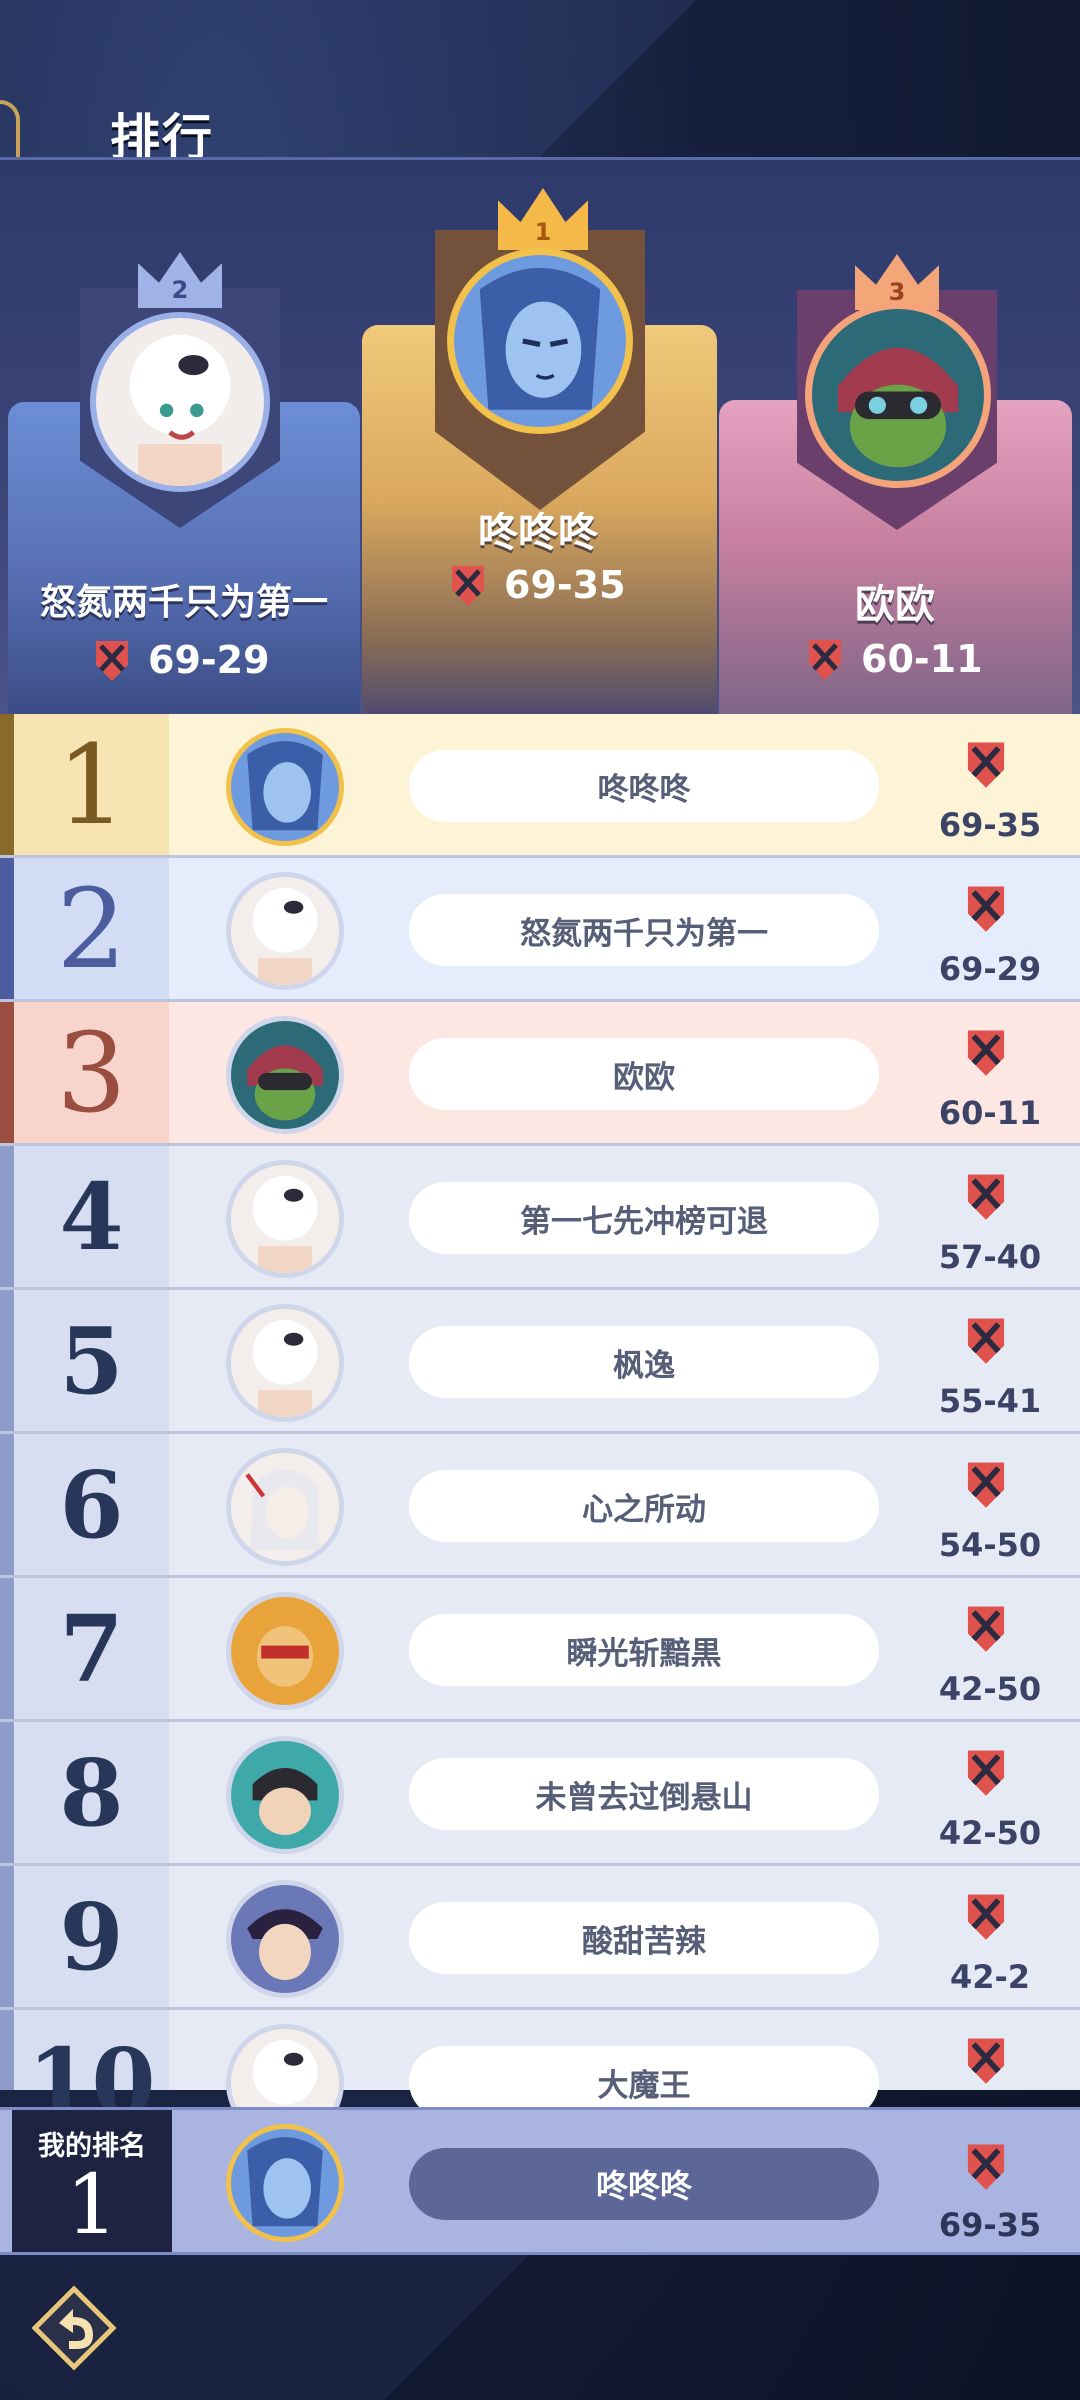 Image resolution: width=1080 pixels, height=2400 pixels. Describe the element at coordinates (644, 1506) in the screenshot. I see `player-name: 心之所动` at that location.